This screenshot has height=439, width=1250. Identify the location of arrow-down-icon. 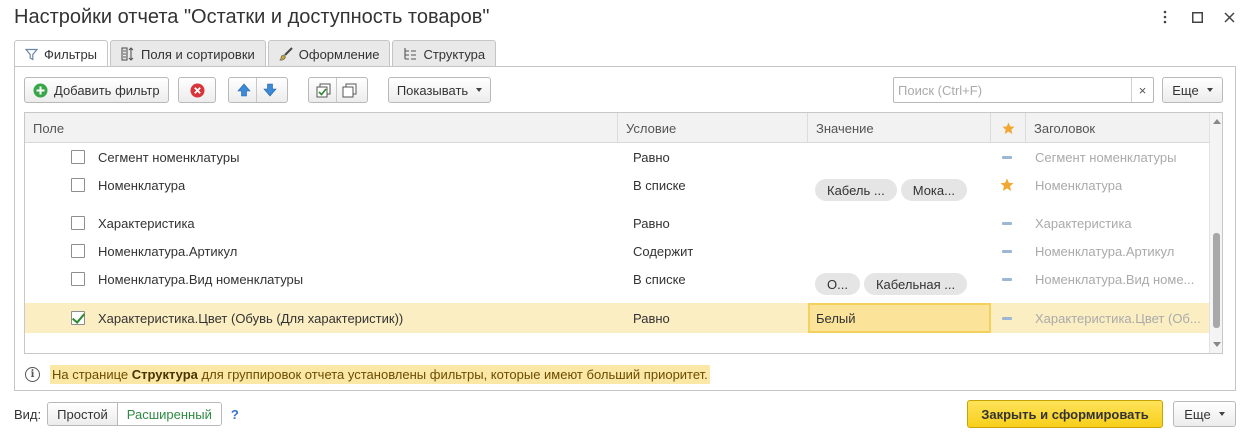
(269, 90).